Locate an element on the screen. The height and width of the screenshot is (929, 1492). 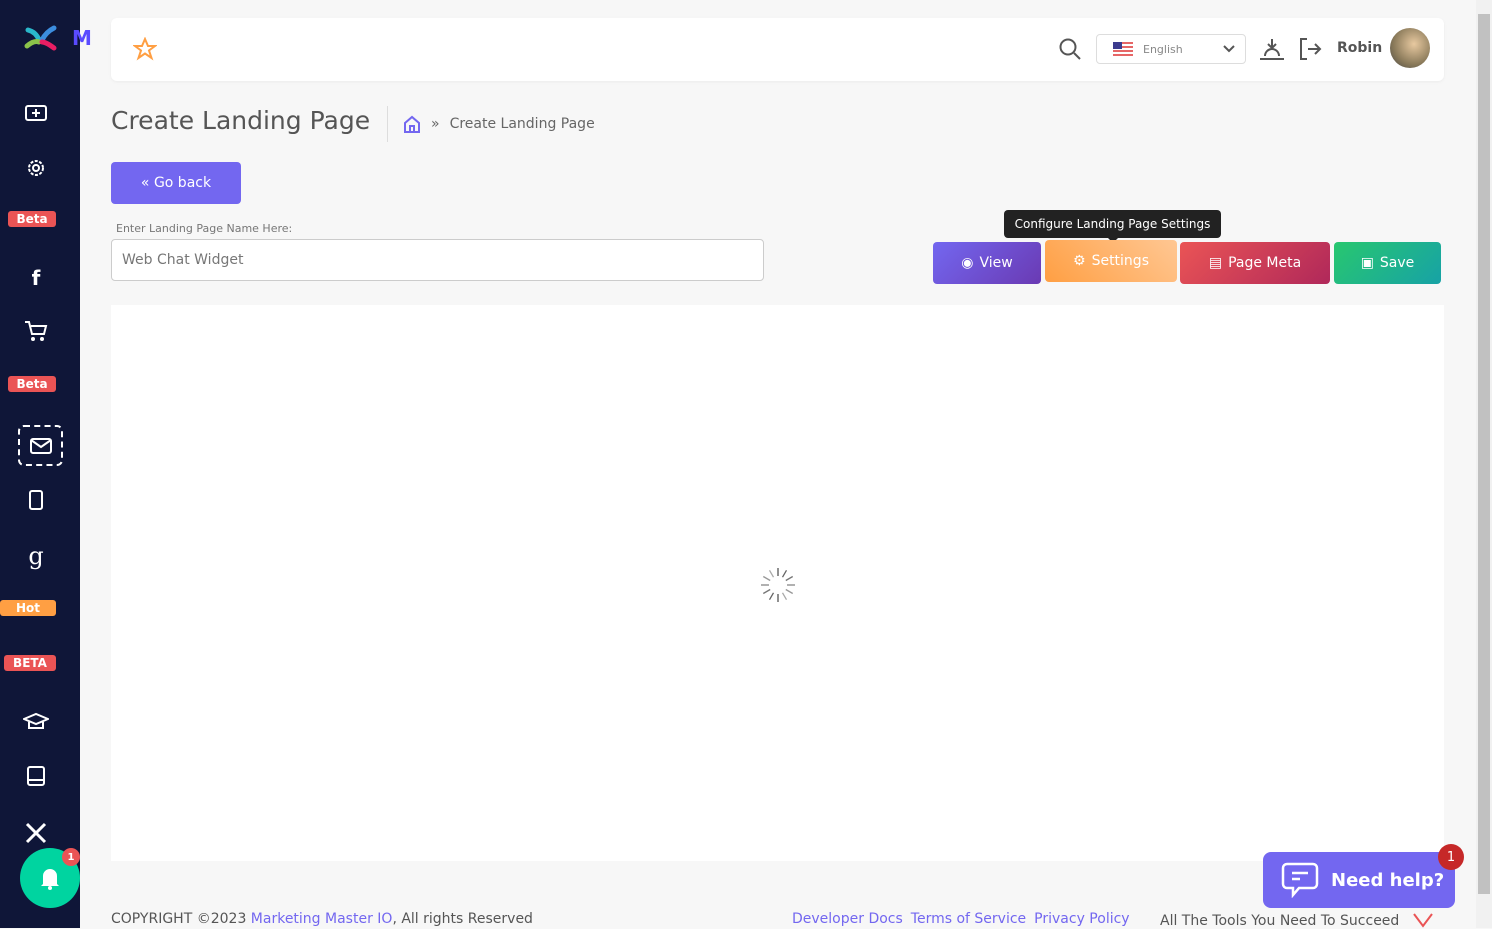
us-flag-icon is located at coordinates (1123, 49).